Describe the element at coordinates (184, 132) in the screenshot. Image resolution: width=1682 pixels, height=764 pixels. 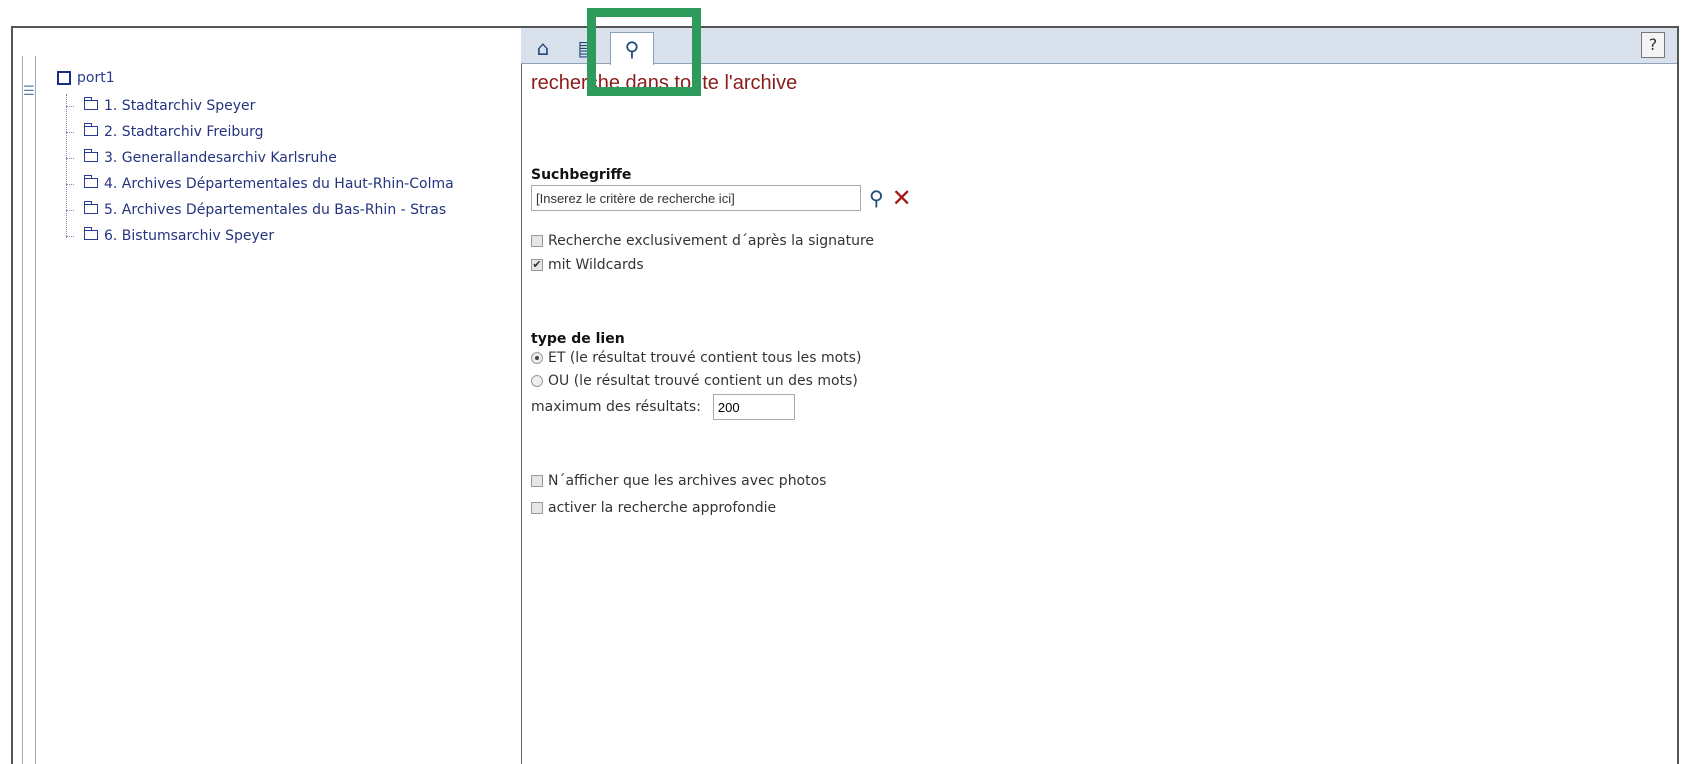
I see `tree-item-label: 2. Stadtarchiv Freiburg` at that location.